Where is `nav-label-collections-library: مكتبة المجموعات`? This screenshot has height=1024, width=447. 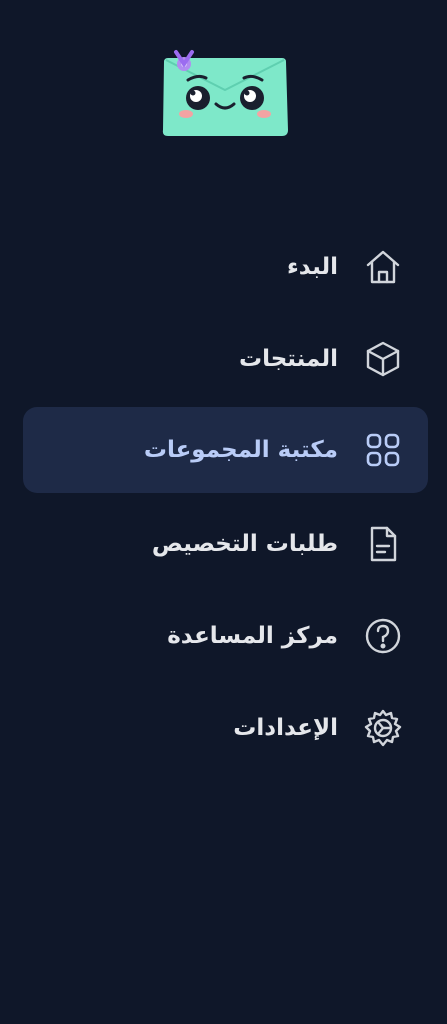 nav-label-collections-library: مكتبة المجموعات is located at coordinates (240, 450).